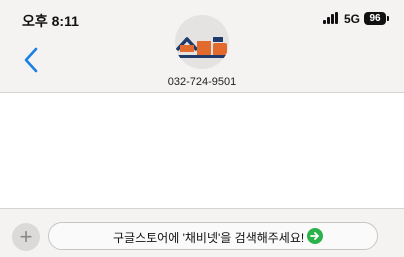 The image size is (404, 257). What do you see at coordinates (50, 21) in the screenshot?
I see `status-time: 오후 8:11` at bounding box center [50, 21].